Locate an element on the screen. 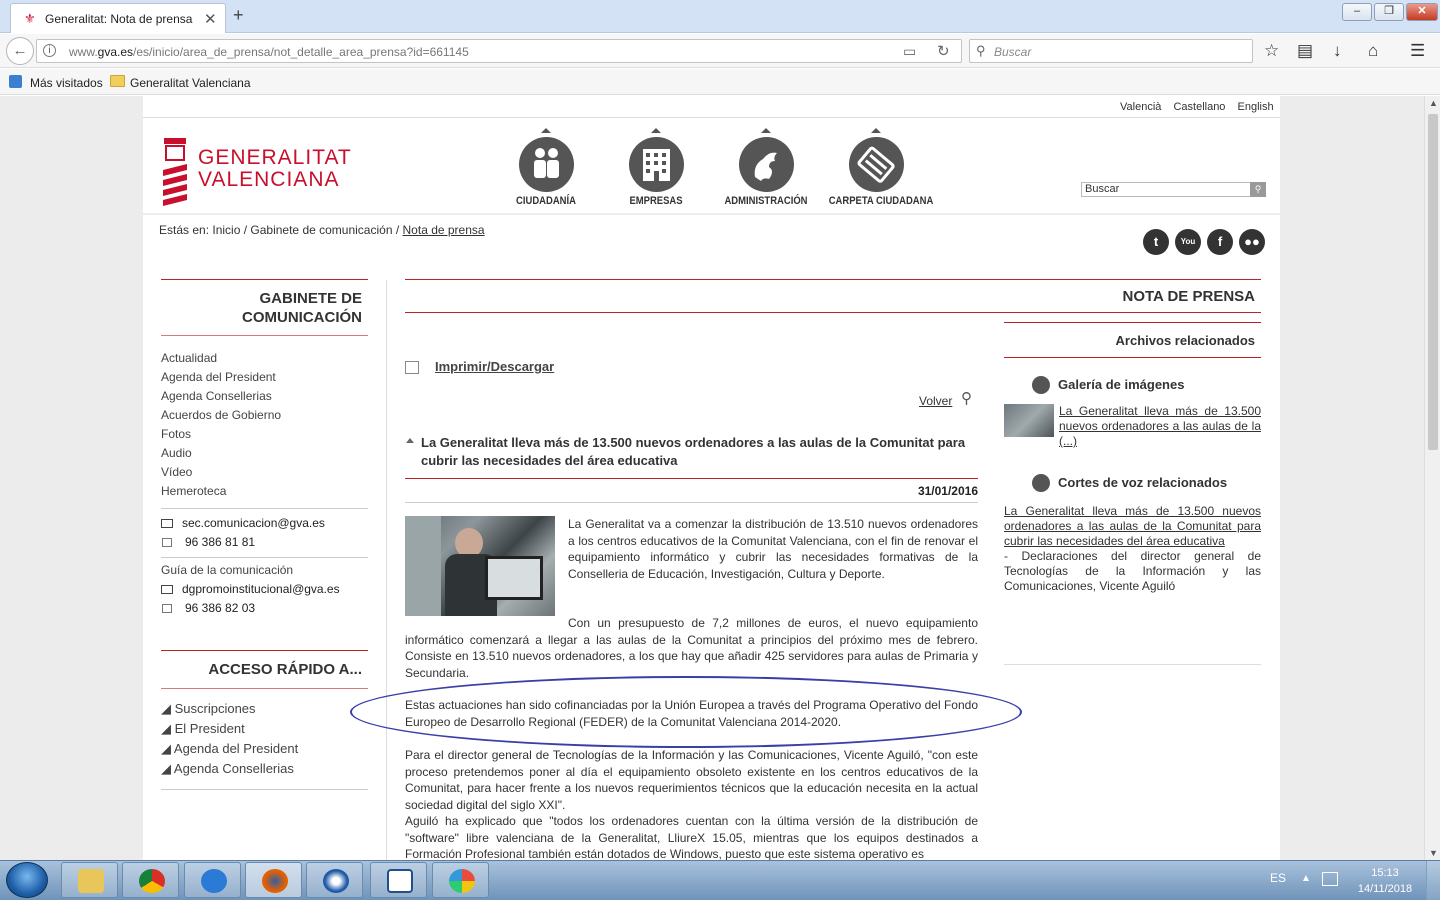 The width and height of the screenshot is (1440, 900). lang-valencia: Valencià is located at coordinates (1140, 107).